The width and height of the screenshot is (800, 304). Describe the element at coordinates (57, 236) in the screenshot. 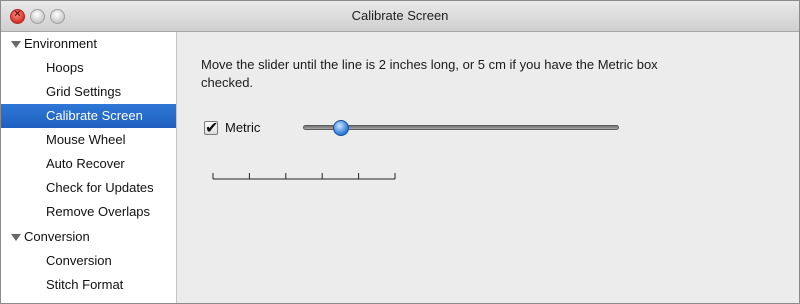

I see `sidebar-group-label: Conversion` at that location.